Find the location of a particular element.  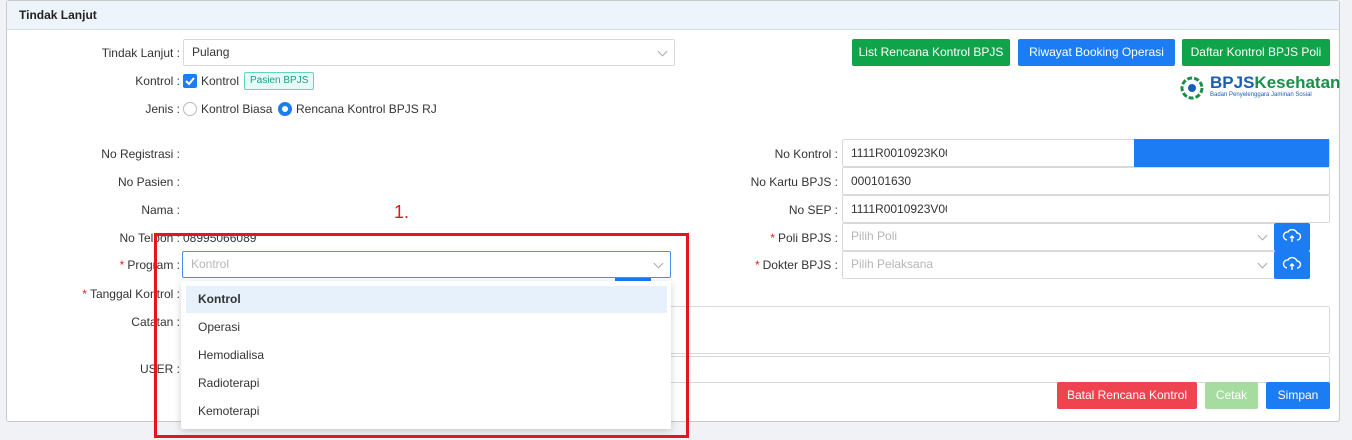

batal-rencana-kontrol-button: Batal Rencana Kontrol is located at coordinates (1127, 395).